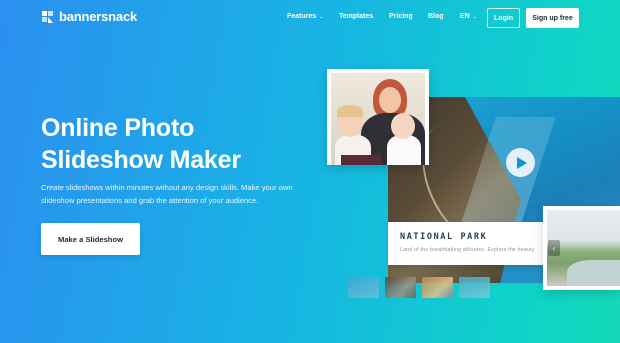 This screenshot has height=343, width=620. What do you see at coordinates (444, 237) in the screenshot?
I see `caption-title: NATIONAL PARK` at bounding box center [444, 237].